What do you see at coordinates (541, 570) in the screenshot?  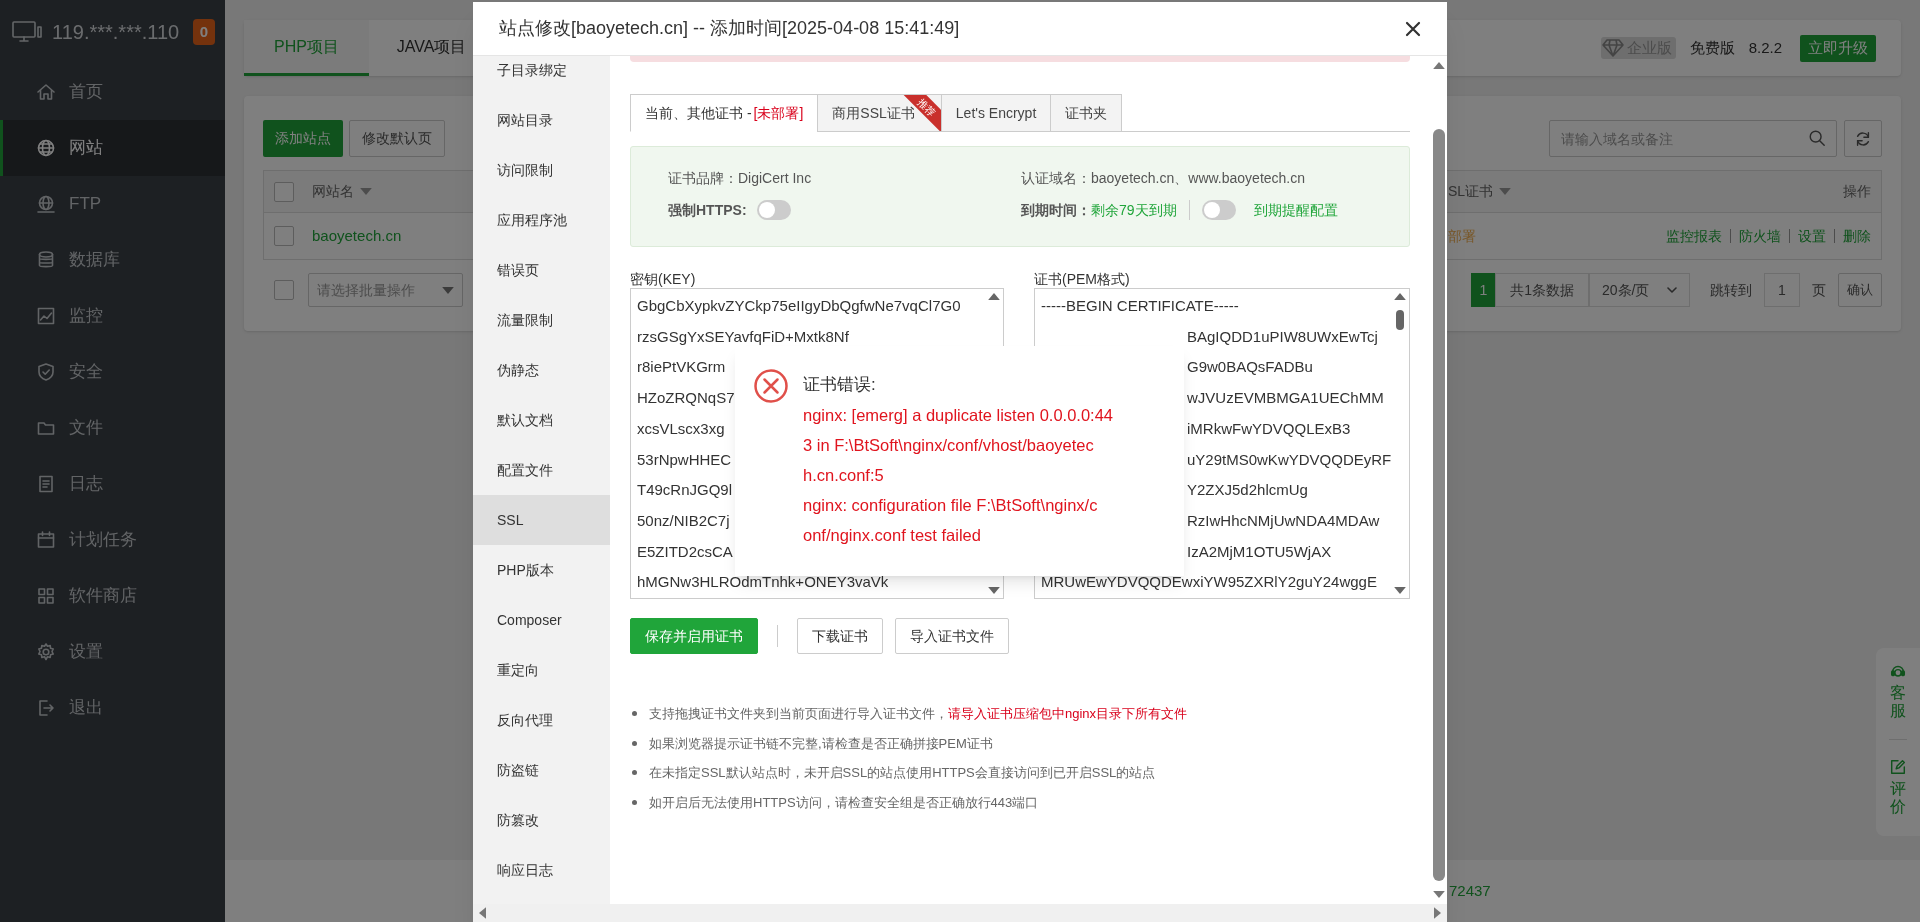 I see `nav-item: PHP版本` at bounding box center [541, 570].